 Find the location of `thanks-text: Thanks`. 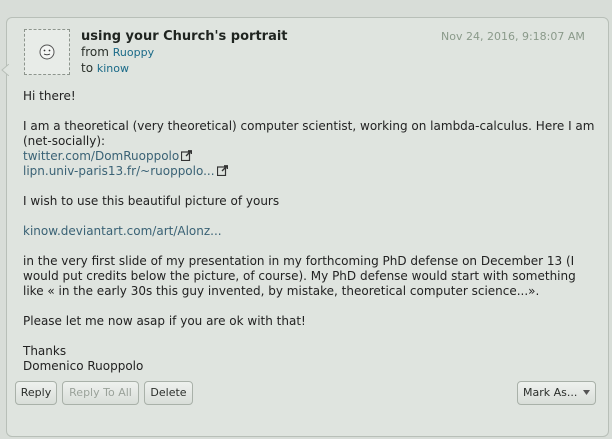

thanks-text: Thanks is located at coordinates (45, 351).